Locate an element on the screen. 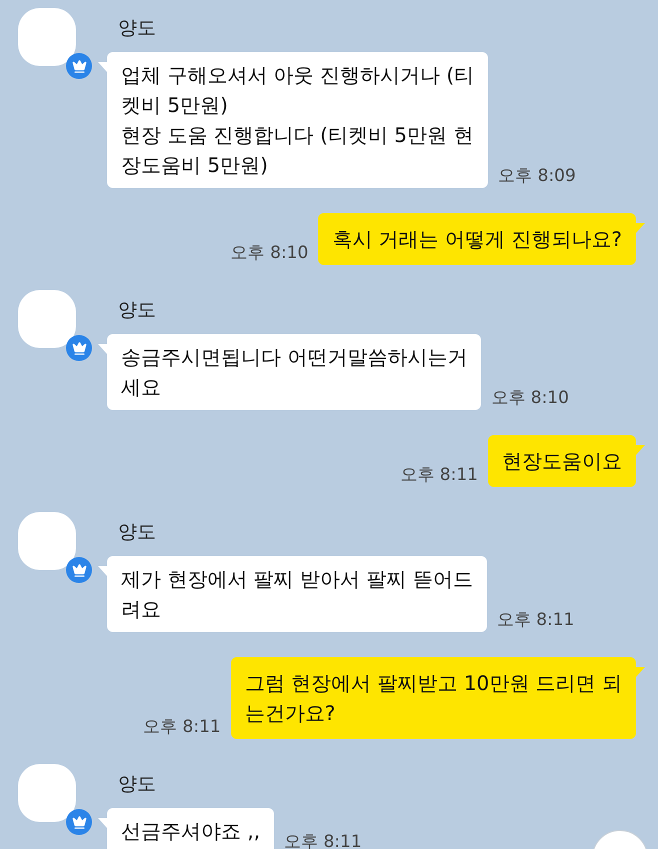 Image resolution: width=658 pixels, height=849 pixels. message-bubble: 제가 현장에서 팔찌 받아서 팔찌 뜯어드 려요 is located at coordinates (297, 594).